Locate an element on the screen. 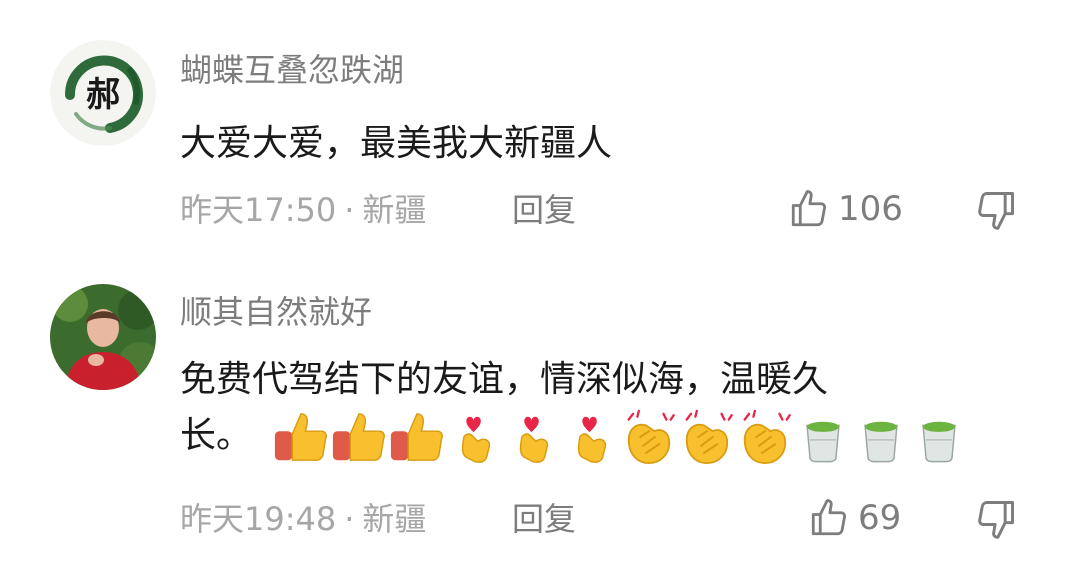 This screenshot has height=566, width=1080. comment-text-line: 长。 is located at coordinates (600, 437).